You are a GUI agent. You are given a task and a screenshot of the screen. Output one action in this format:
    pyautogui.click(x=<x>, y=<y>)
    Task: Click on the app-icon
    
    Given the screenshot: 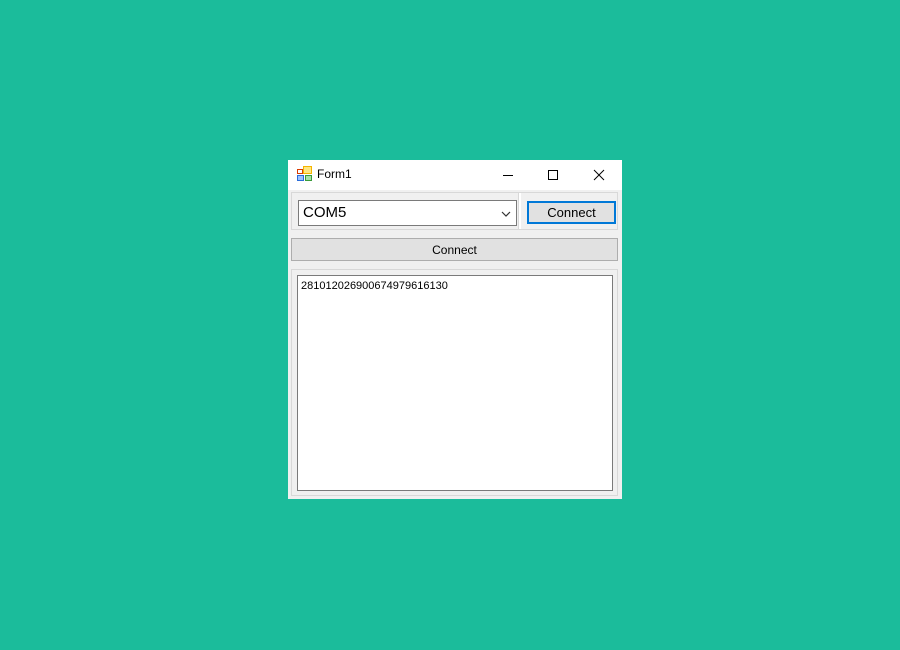 What is the action you would take?
    pyautogui.click(x=304, y=173)
    